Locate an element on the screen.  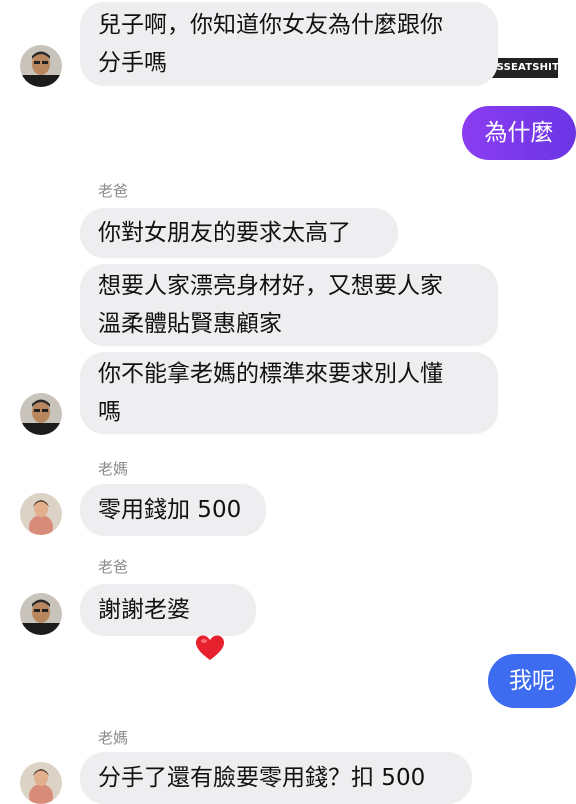
message-bubble-incoming: 想要人家漂亮身材好，又想要人家 溫柔體貼賢惠顧家 is located at coordinates (289, 305).